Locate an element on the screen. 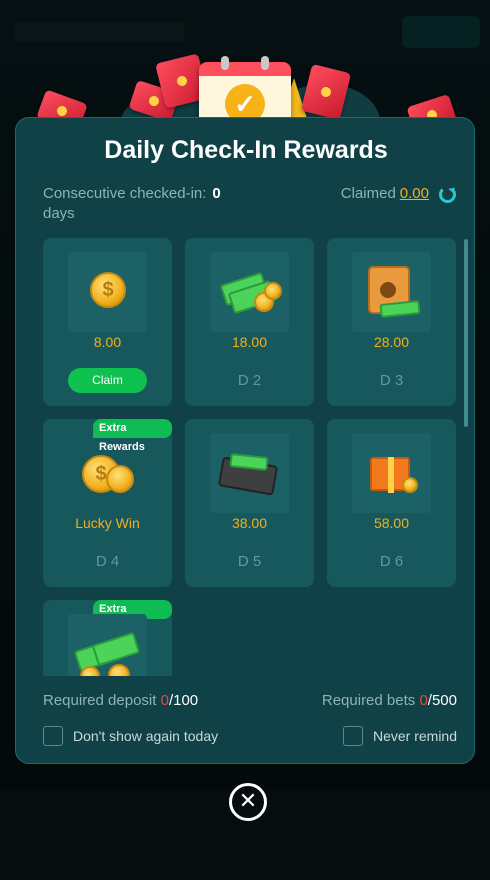 The height and width of the screenshot is (880, 490). reward-amount: 38.00 is located at coordinates (249, 523).